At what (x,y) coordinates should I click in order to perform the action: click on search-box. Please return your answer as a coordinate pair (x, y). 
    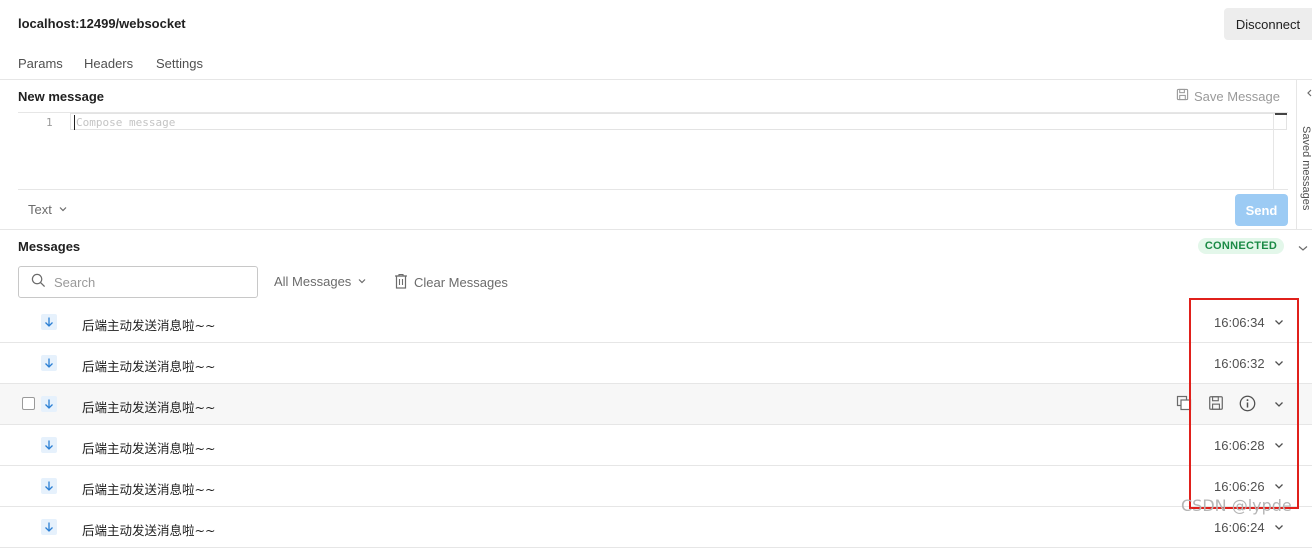
    Looking at the image, I should click on (138, 282).